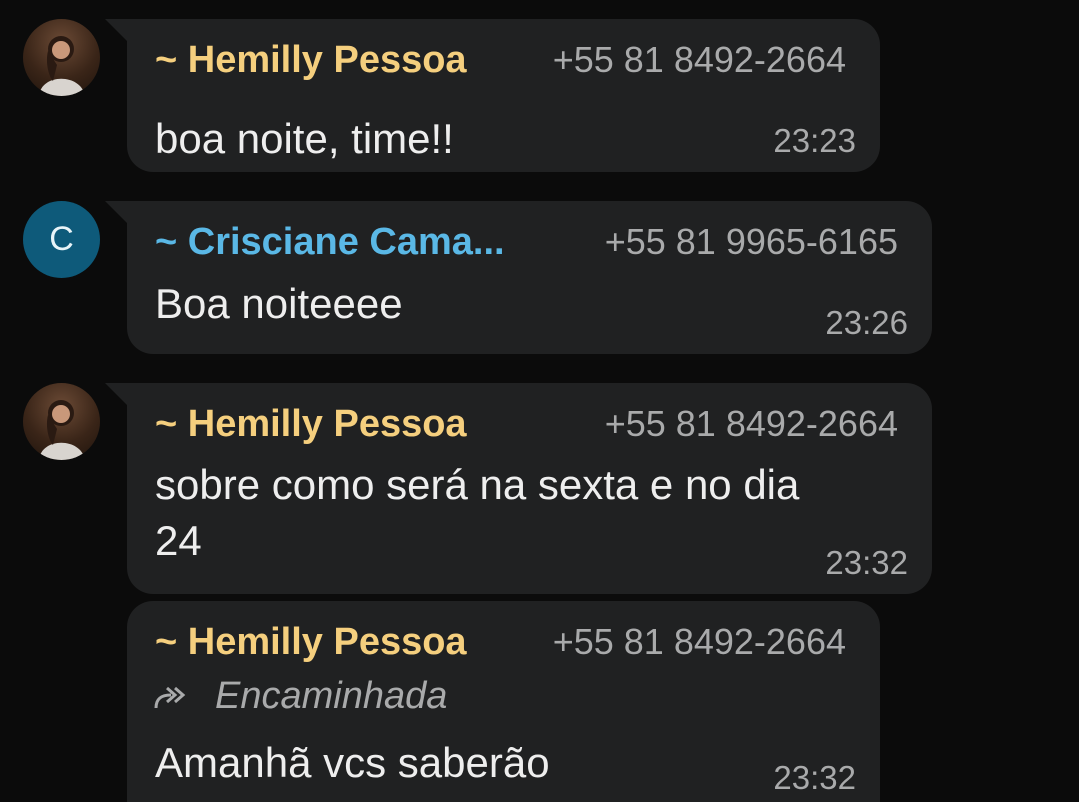  I want to click on sender-phone: +55 81 9965-6165, so click(751, 242).